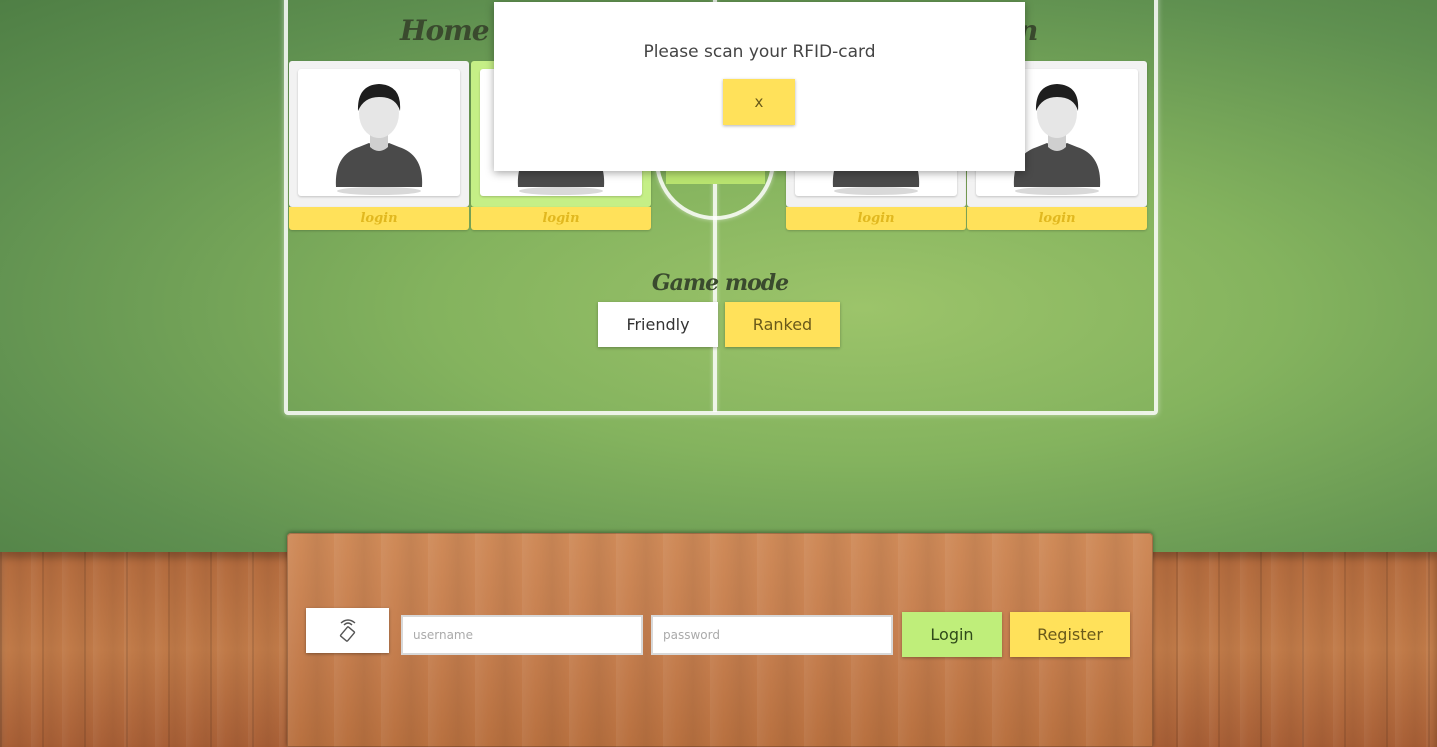  I want to click on rfid-scan-modal: Please scan your RFID-card x, so click(759, 86).